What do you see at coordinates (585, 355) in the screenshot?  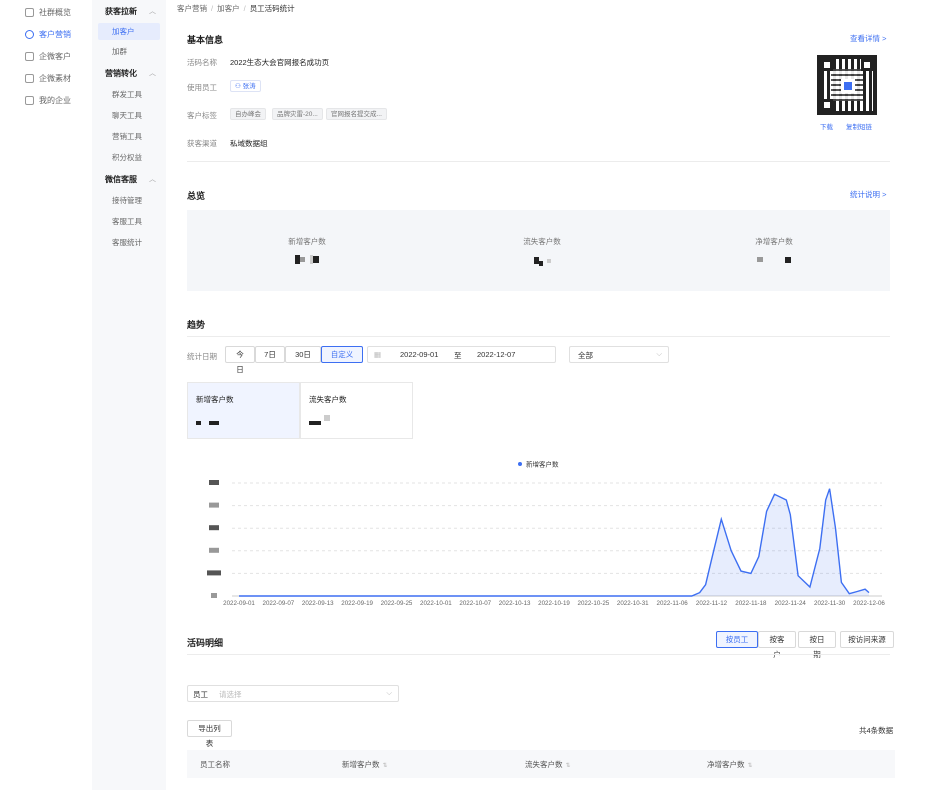 I see `filter-value: 全部` at bounding box center [585, 355].